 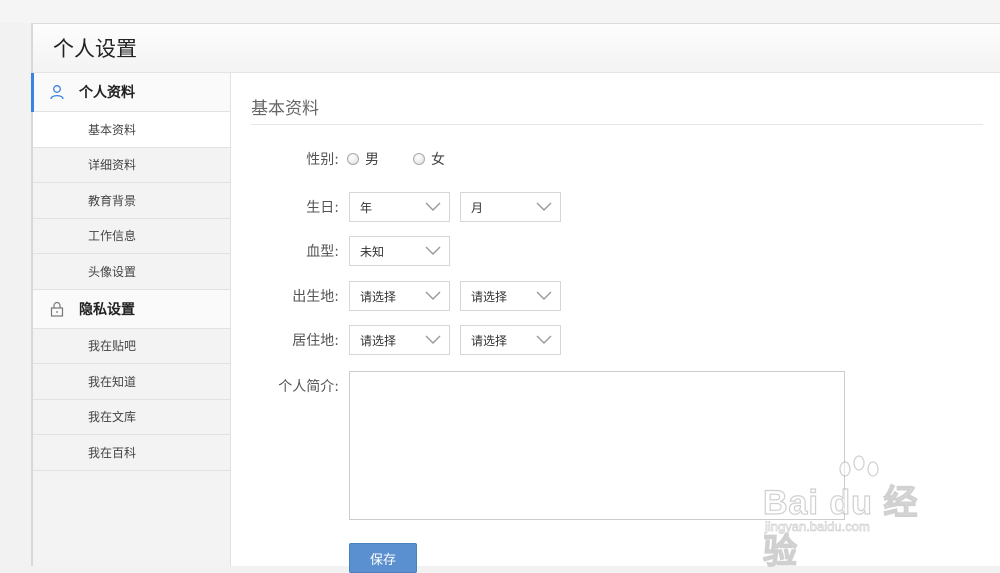 What do you see at coordinates (315, 341) in the screenshot?
I see `residence-label: 居住地:` at bounding box center [315, 341].